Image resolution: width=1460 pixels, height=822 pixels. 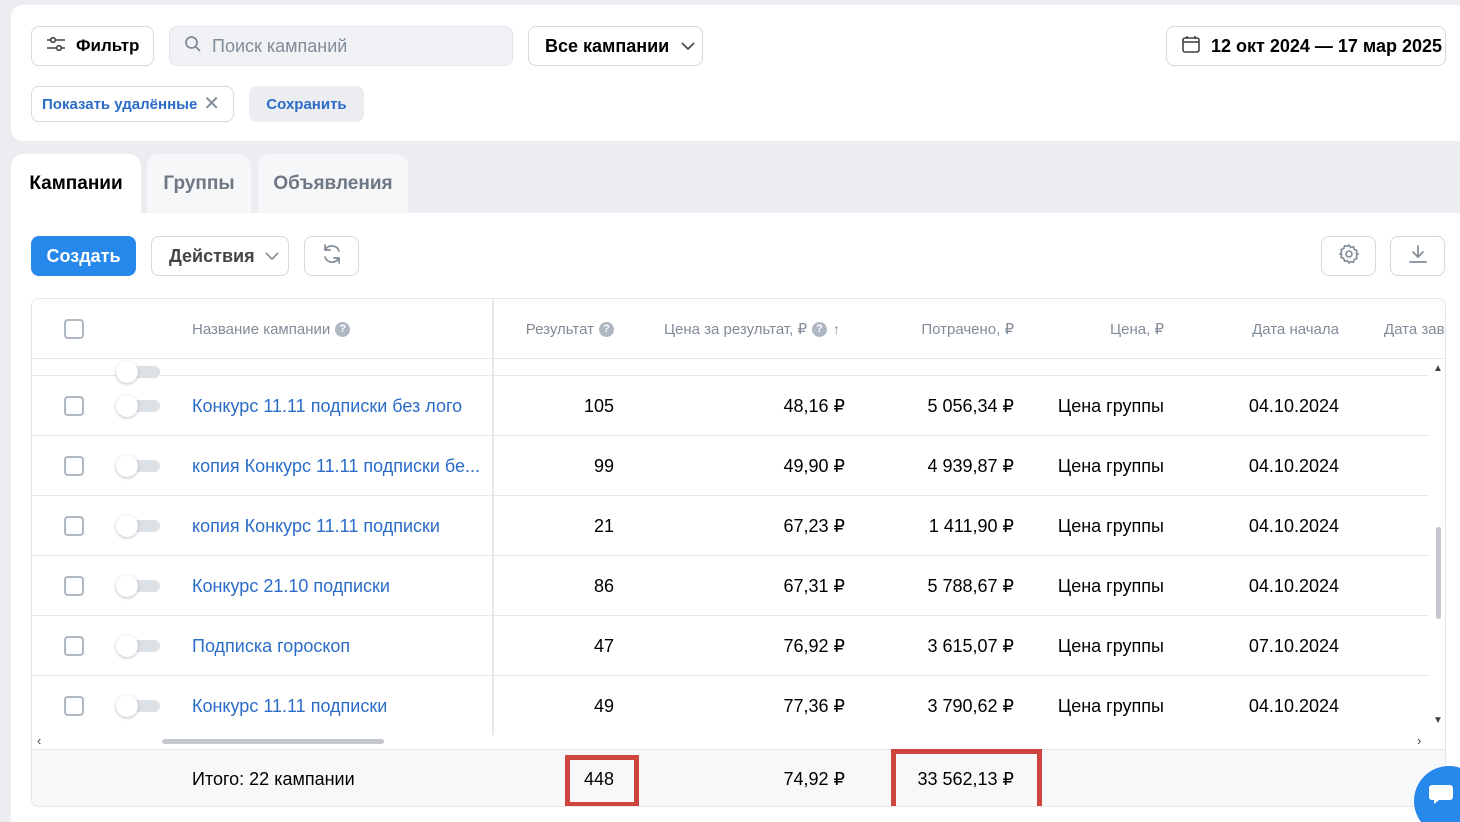 I want to click on scroll-right-icon: ›, so click(x=1419, y=740).